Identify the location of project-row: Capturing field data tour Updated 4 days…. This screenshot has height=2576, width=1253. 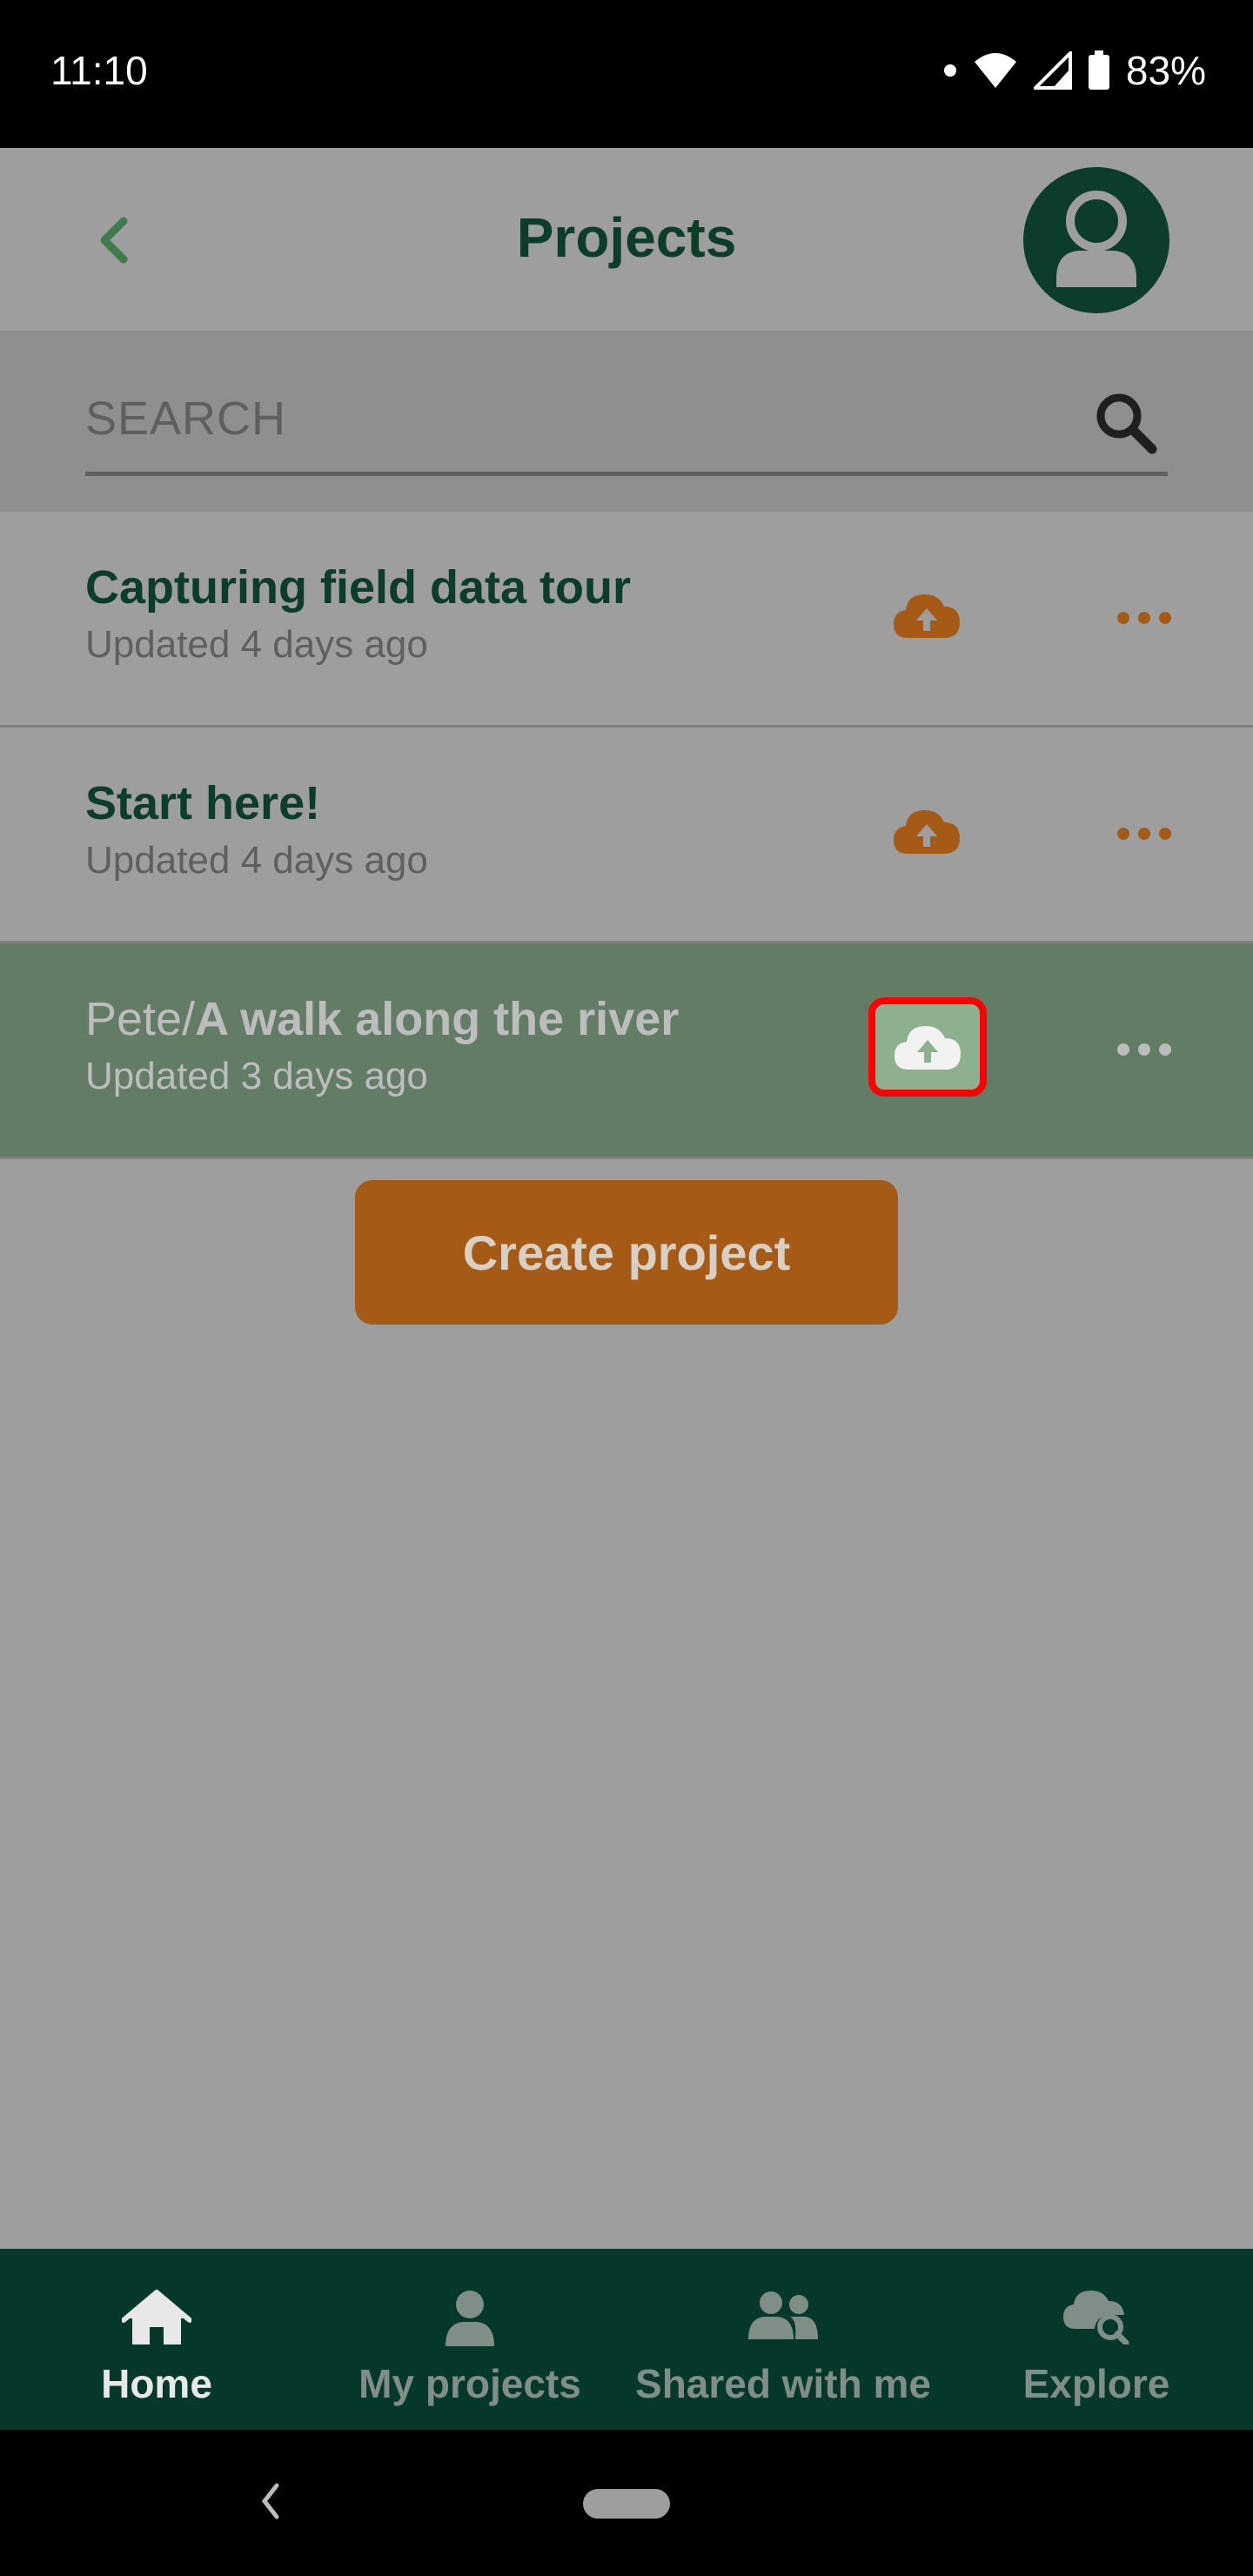
(626, 620).